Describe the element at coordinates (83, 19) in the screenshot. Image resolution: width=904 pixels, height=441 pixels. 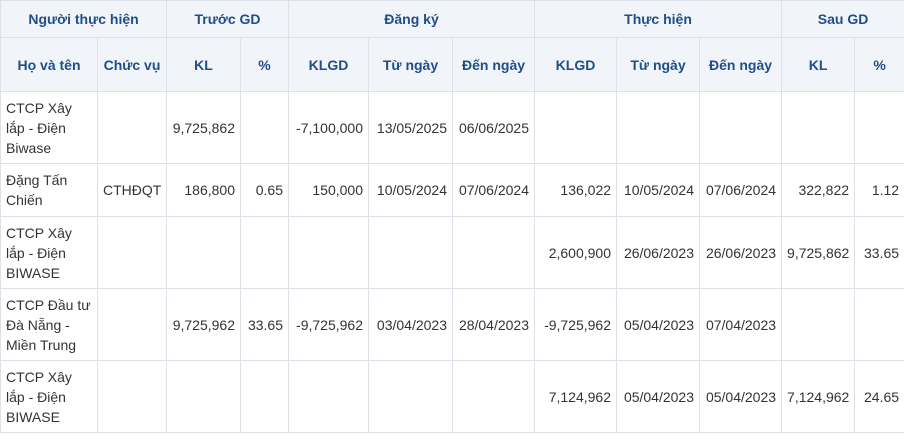
I see `group-header-actor: Người thực hiện` at that location.